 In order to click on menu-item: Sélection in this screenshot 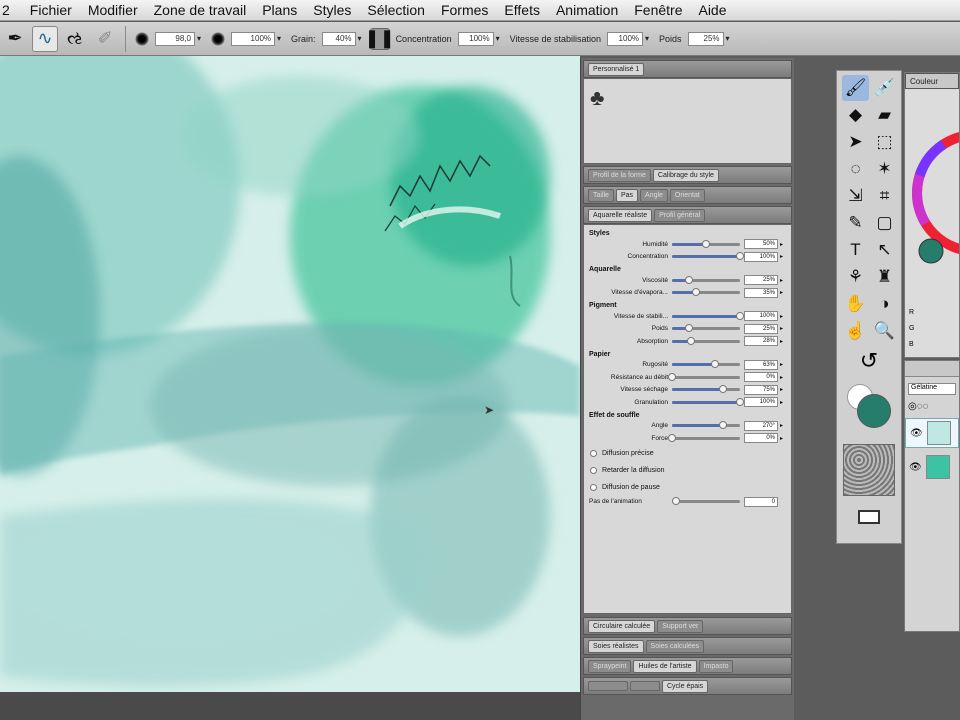, I will do `click(396, 10)`.